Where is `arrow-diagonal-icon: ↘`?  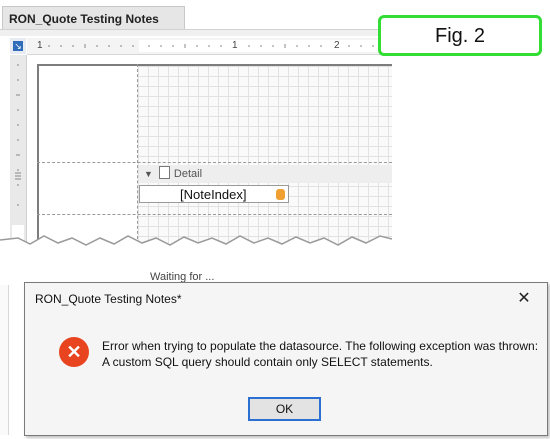 arrow-diagonal-icon: ↘ is located at coordinates (18, 46).